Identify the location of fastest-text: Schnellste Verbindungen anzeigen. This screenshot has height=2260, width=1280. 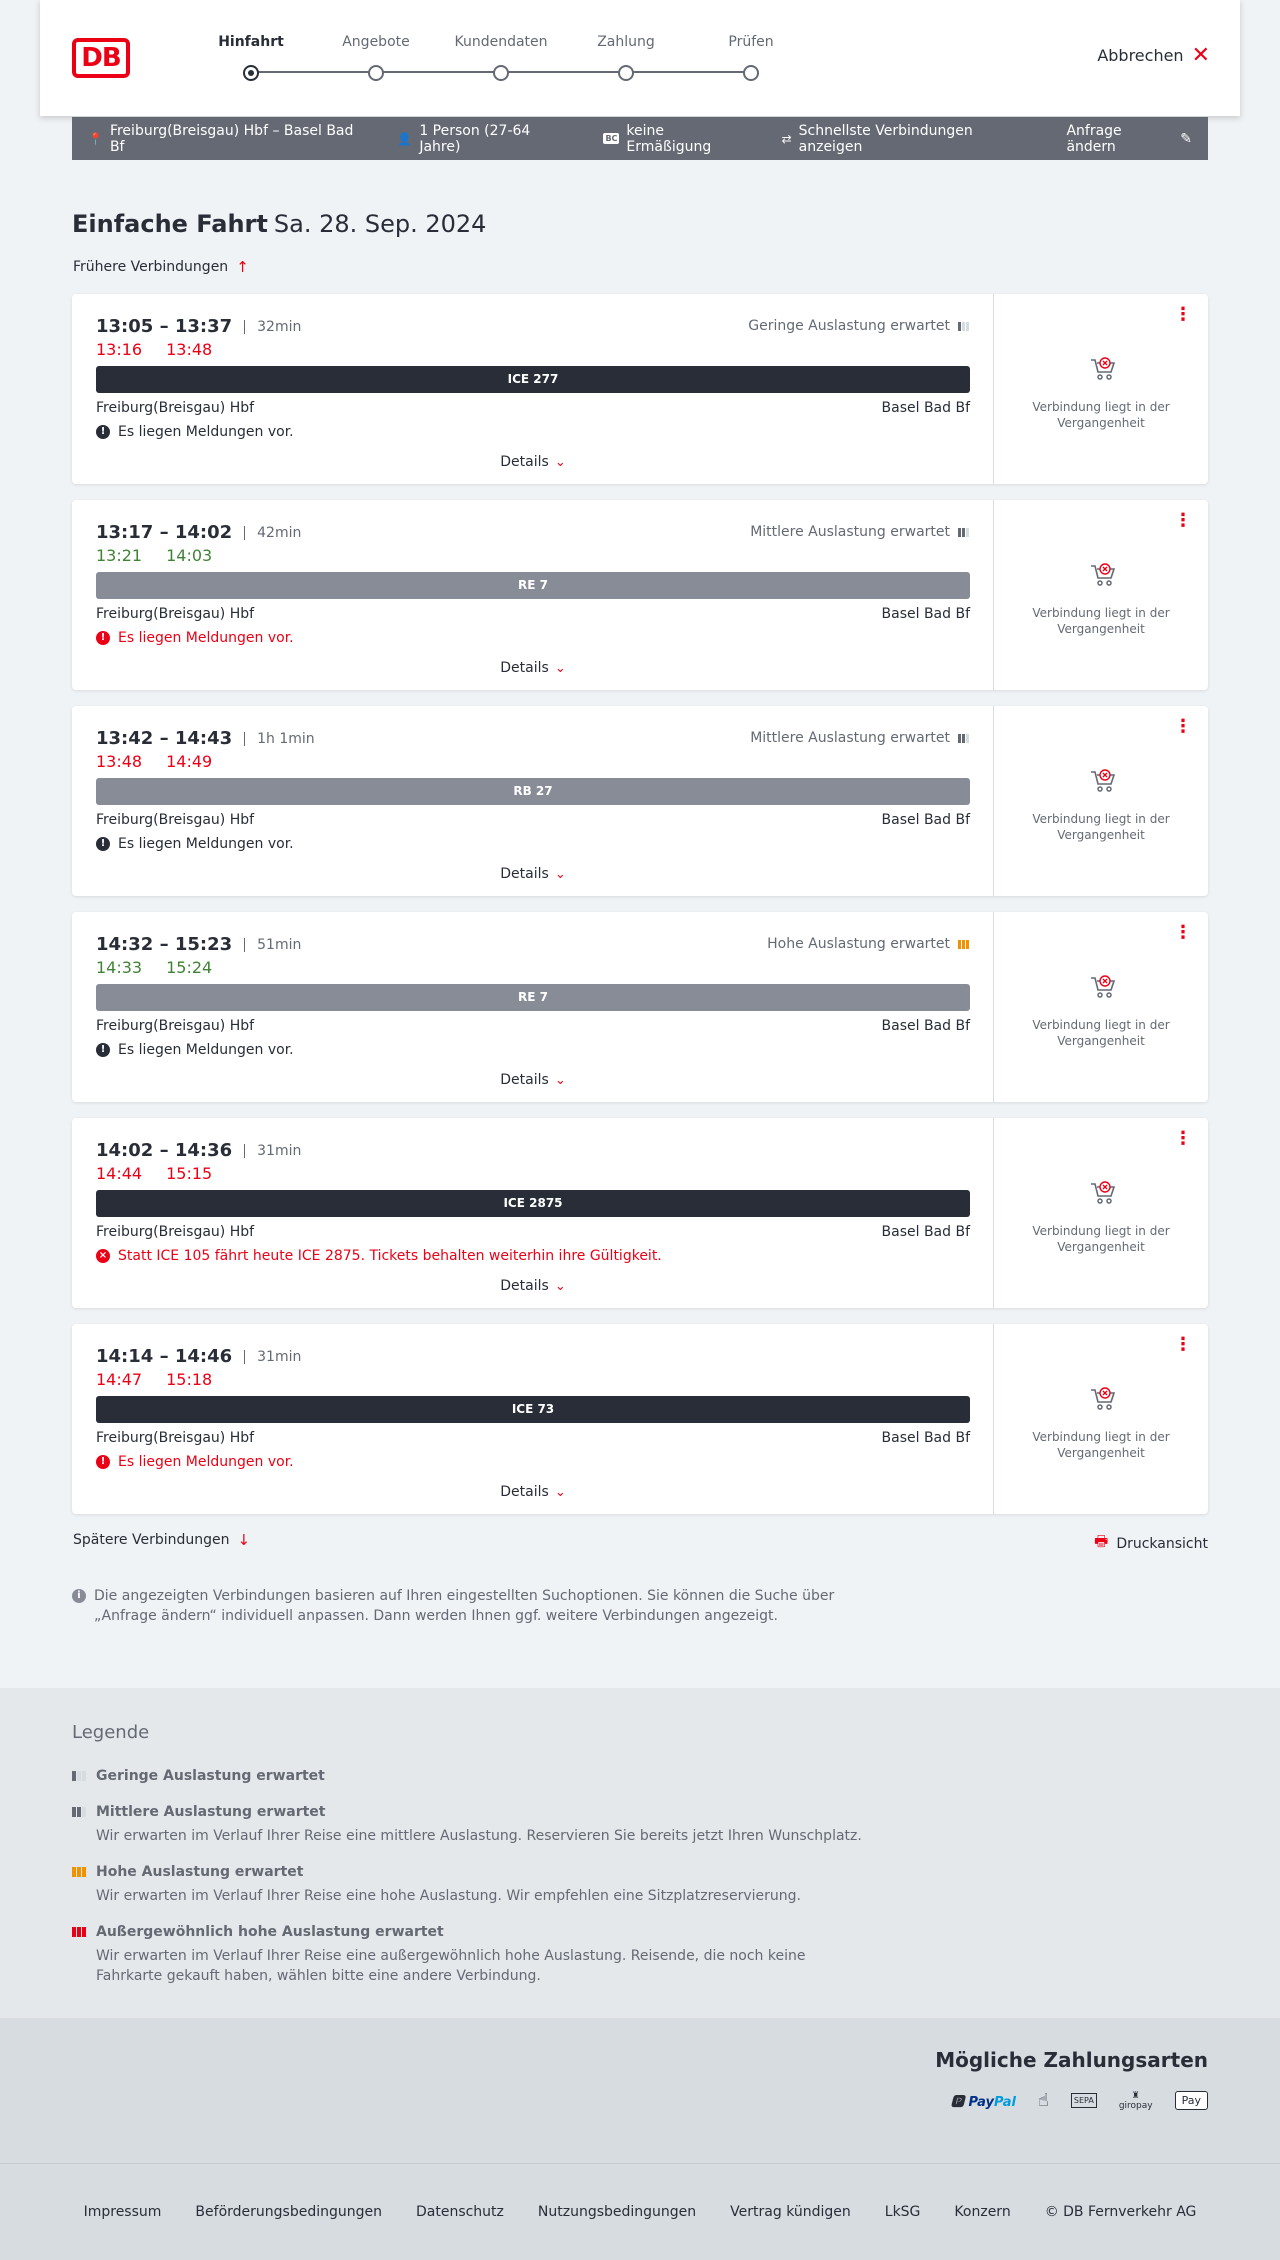
(885, 138).